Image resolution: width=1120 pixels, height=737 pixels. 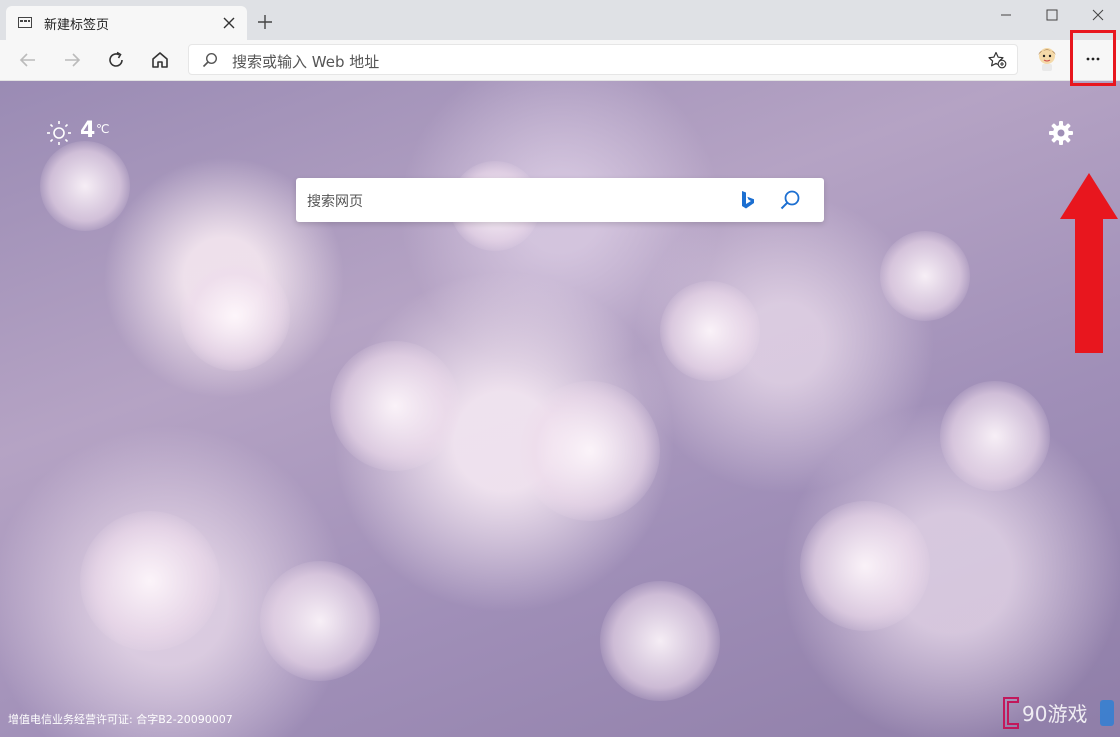 I want to click on home-icon, so click(x=160, y=60).